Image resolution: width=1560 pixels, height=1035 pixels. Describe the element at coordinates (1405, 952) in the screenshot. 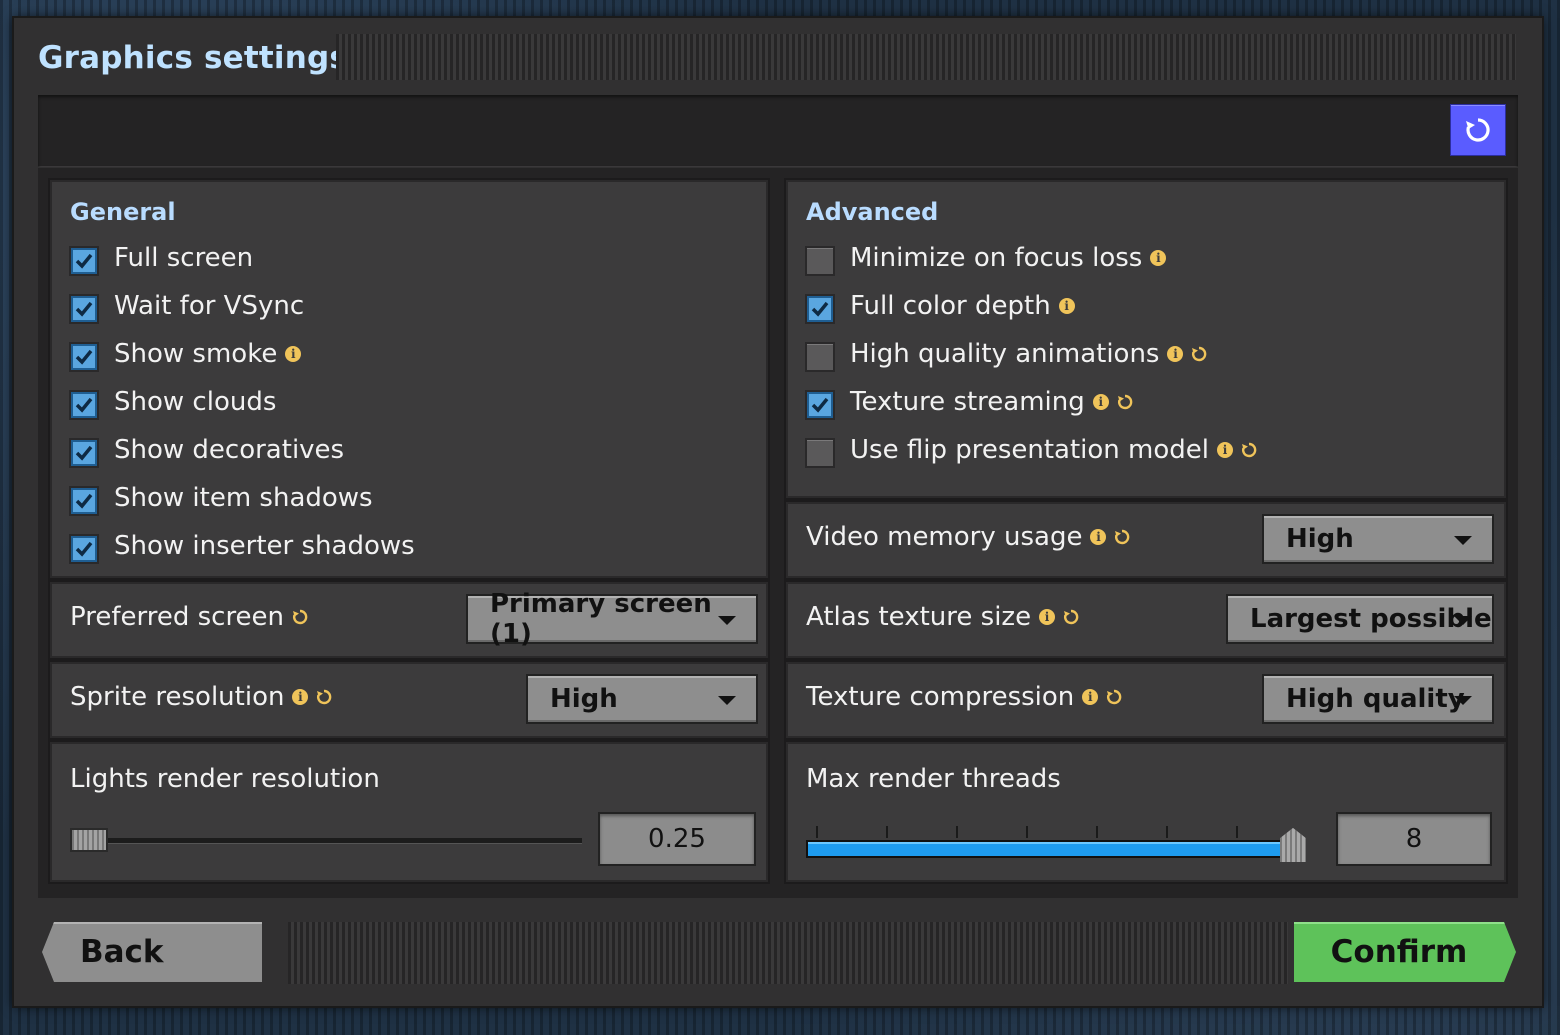

I see `confirm-button: Confirm` at that location.